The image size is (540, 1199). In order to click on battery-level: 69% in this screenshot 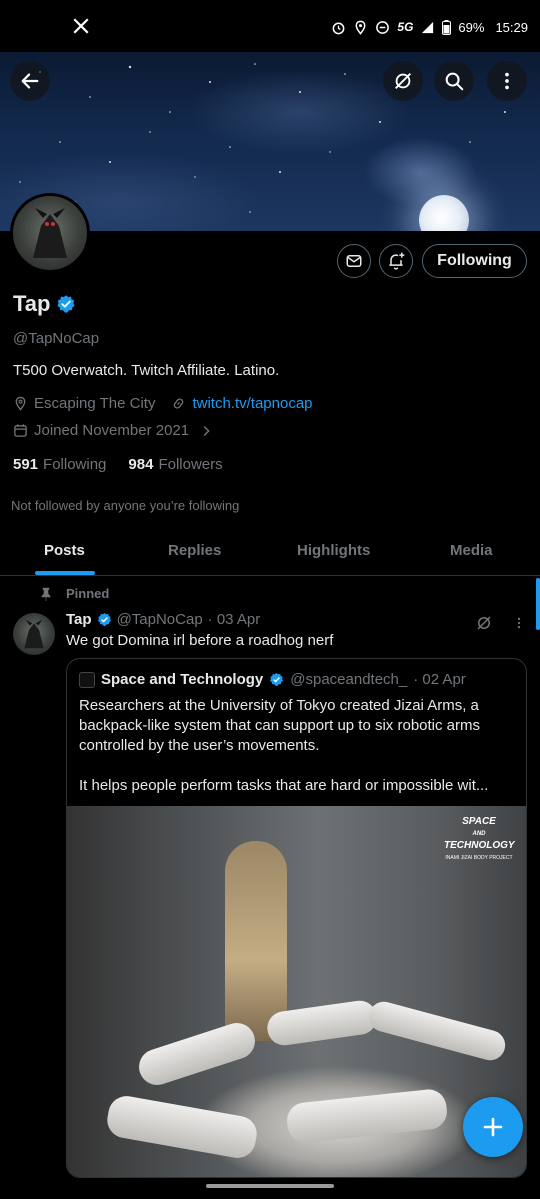, I will do `click(471, 27)`.